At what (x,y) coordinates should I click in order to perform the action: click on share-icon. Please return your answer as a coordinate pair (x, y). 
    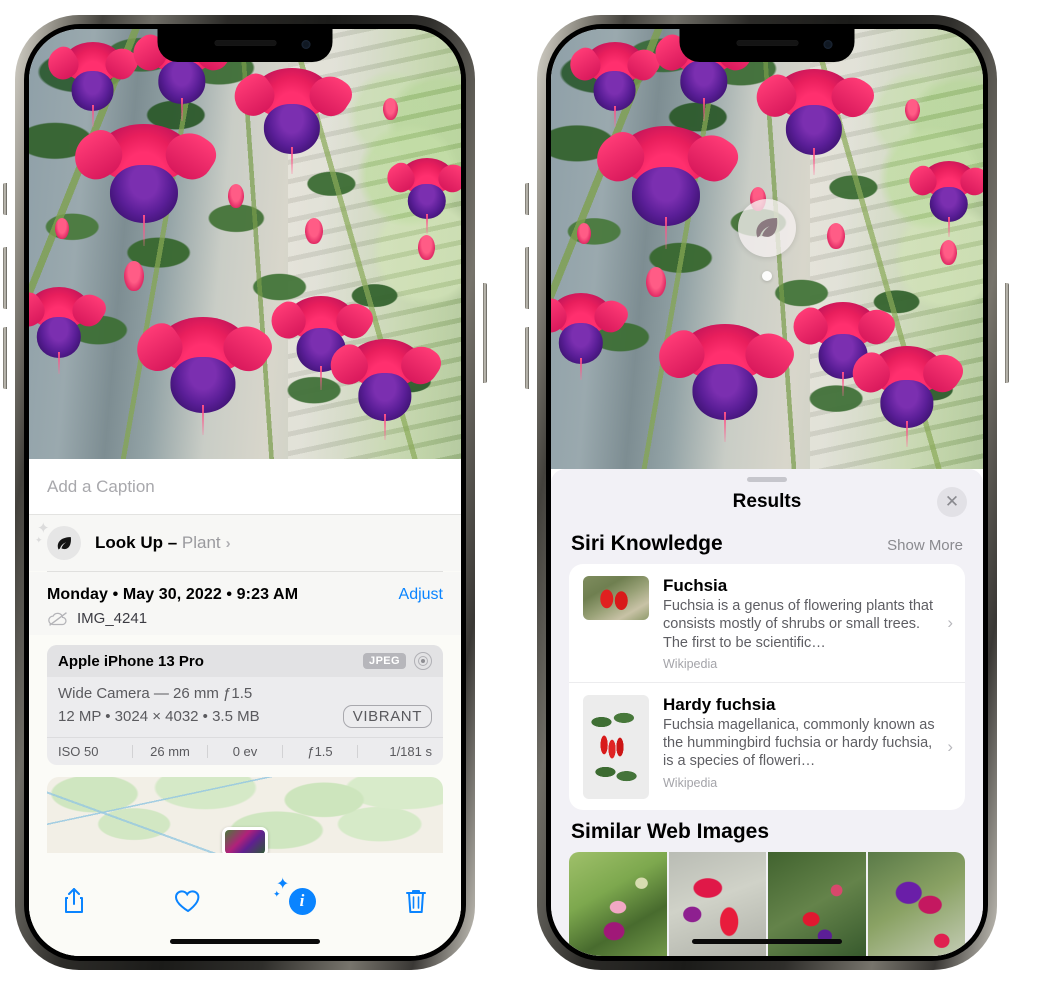
    Looking at the image, I should click on (74, 901).